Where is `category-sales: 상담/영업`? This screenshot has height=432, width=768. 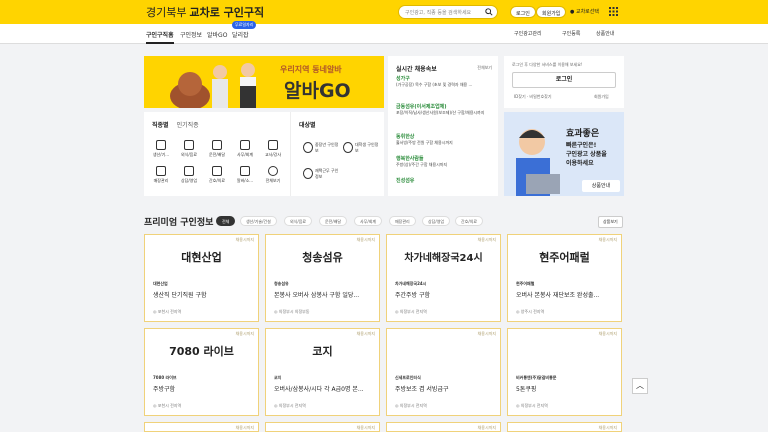 category-sales: 상담/영업 is located at coordinates (189, 175).